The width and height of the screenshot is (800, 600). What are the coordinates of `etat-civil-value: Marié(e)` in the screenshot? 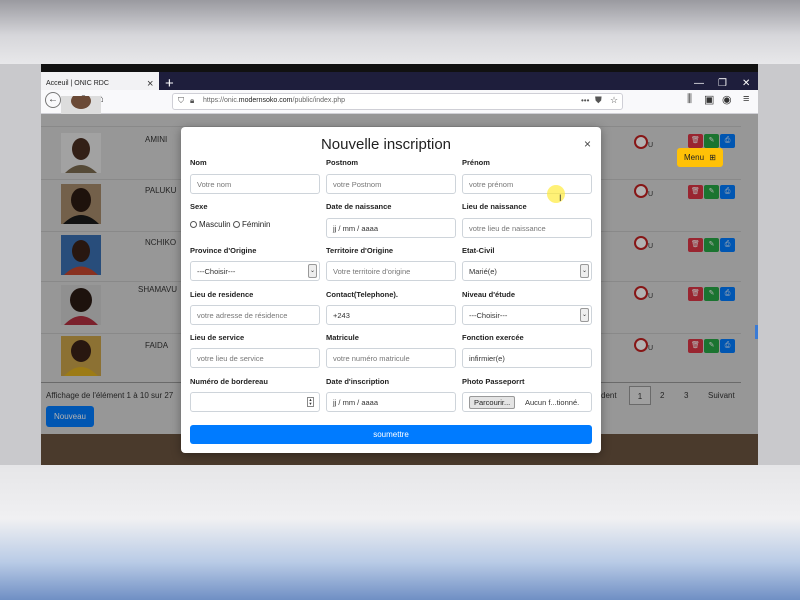 It's located at (483, 271).